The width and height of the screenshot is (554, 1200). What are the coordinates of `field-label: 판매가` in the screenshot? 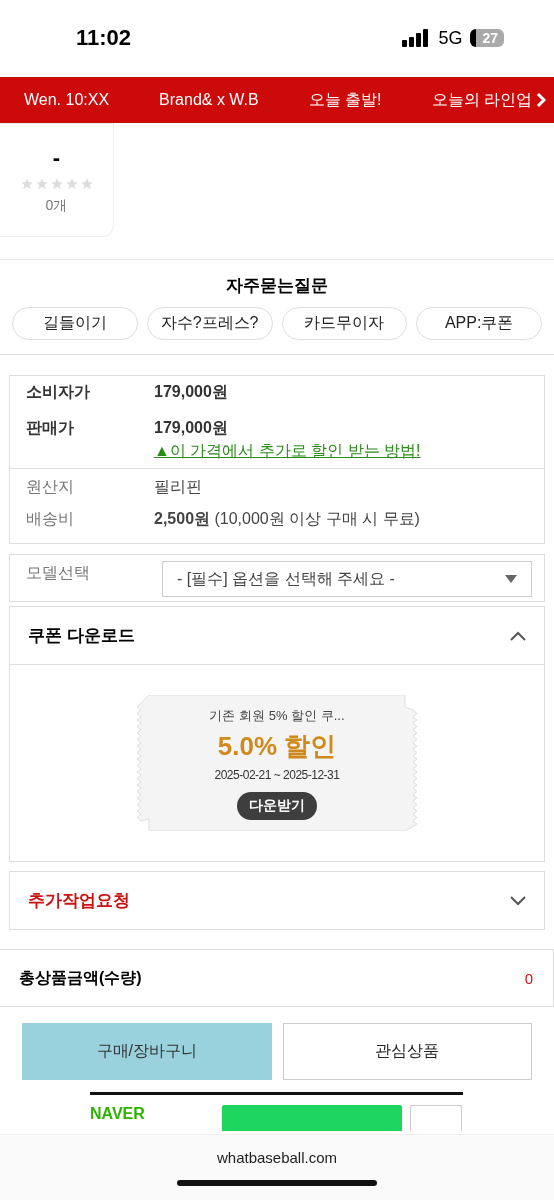 It's located at (50, 428).